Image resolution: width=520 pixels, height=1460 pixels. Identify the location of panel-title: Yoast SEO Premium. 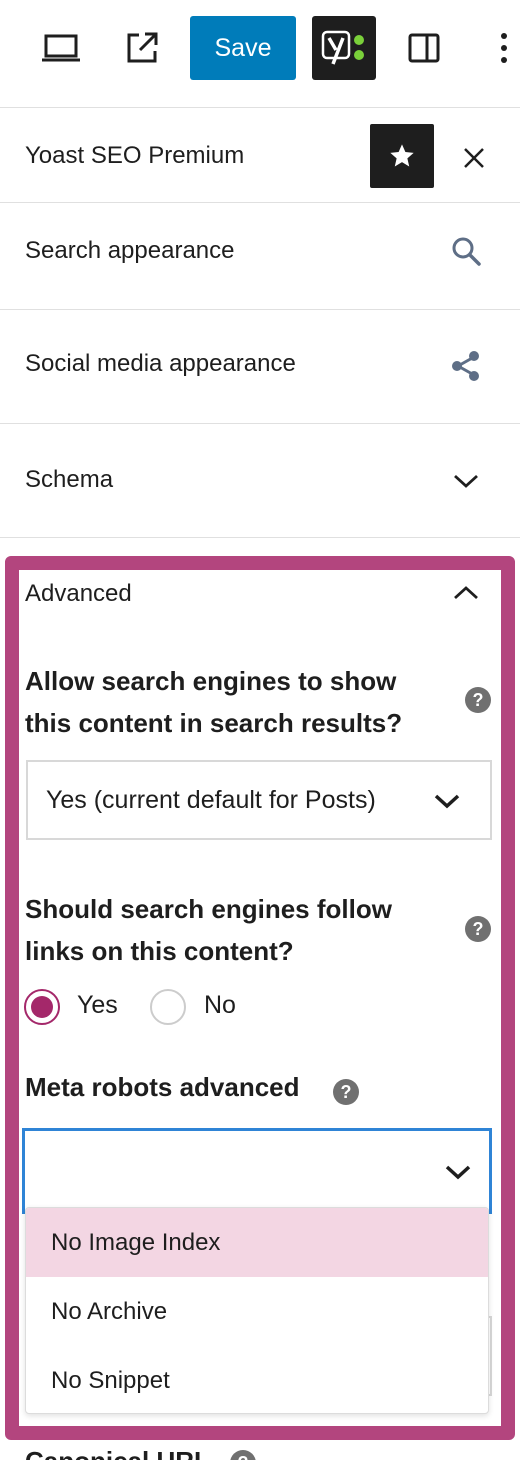
(135, 155).